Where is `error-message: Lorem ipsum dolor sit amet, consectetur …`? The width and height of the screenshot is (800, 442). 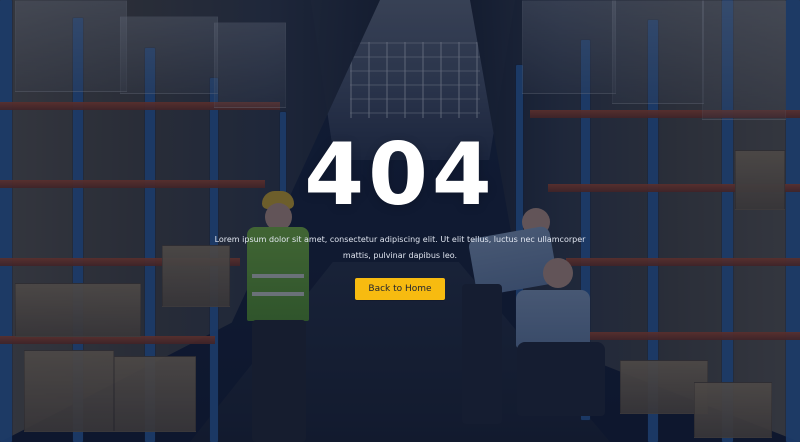 error-message: Lorem ipsum dolor sit amet, consectetur … is located at coordinates (400, 247).